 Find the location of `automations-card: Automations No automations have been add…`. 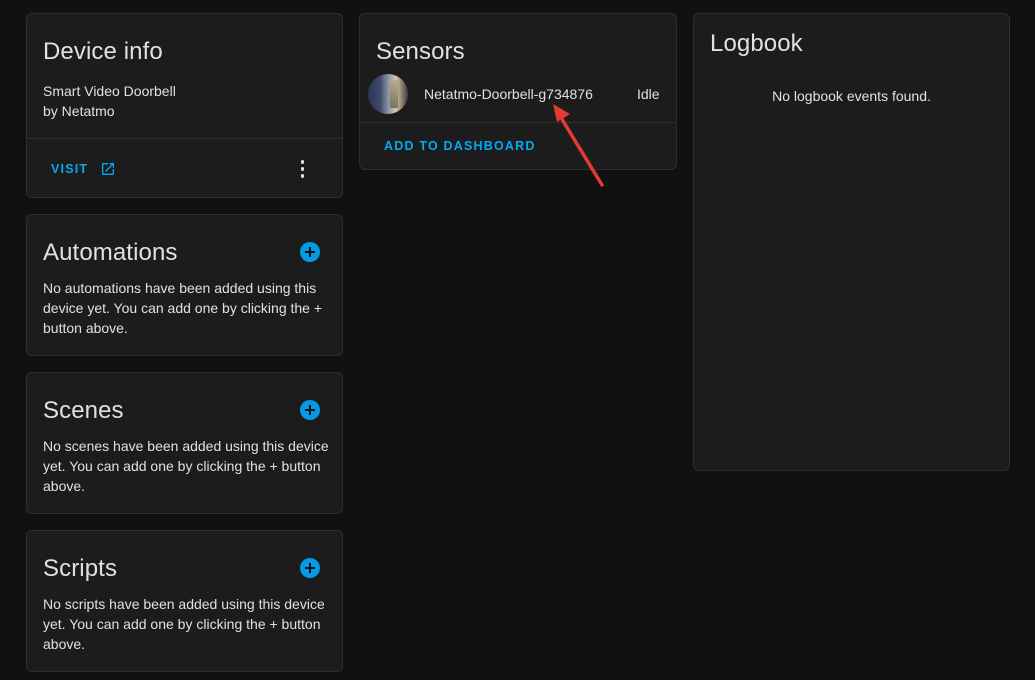

automations-card: Automations No automations have been add… is located at coordinates (184, 285).